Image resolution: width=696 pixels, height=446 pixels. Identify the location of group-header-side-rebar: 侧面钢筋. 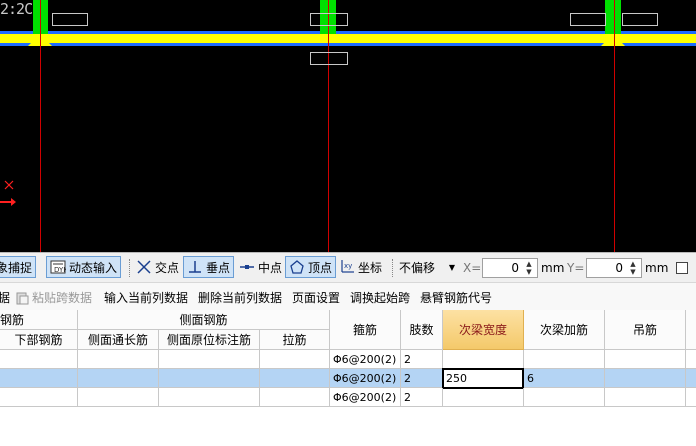
(204, 320).